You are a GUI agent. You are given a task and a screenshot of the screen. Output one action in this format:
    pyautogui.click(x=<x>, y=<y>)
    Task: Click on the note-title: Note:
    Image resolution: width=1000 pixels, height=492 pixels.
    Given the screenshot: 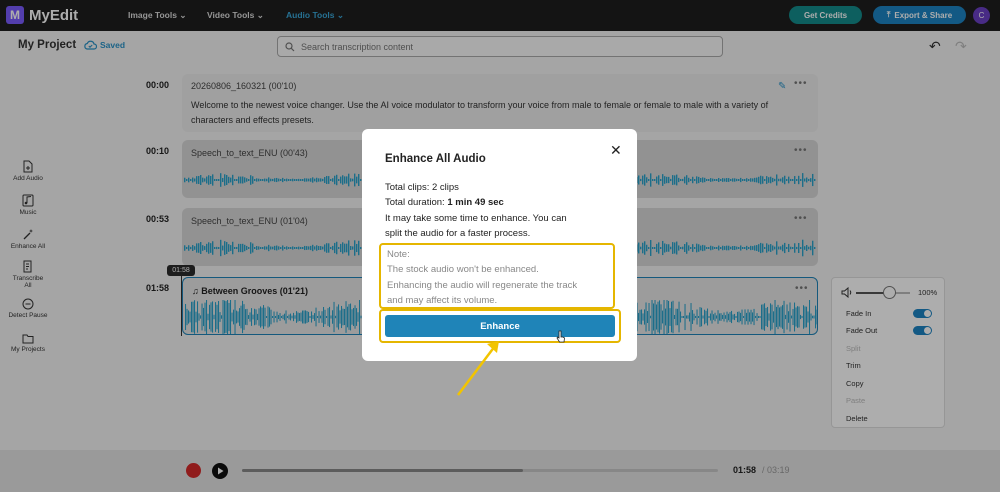 What is the action you would take?
    pyautogui.click(x=398, y=254)
    